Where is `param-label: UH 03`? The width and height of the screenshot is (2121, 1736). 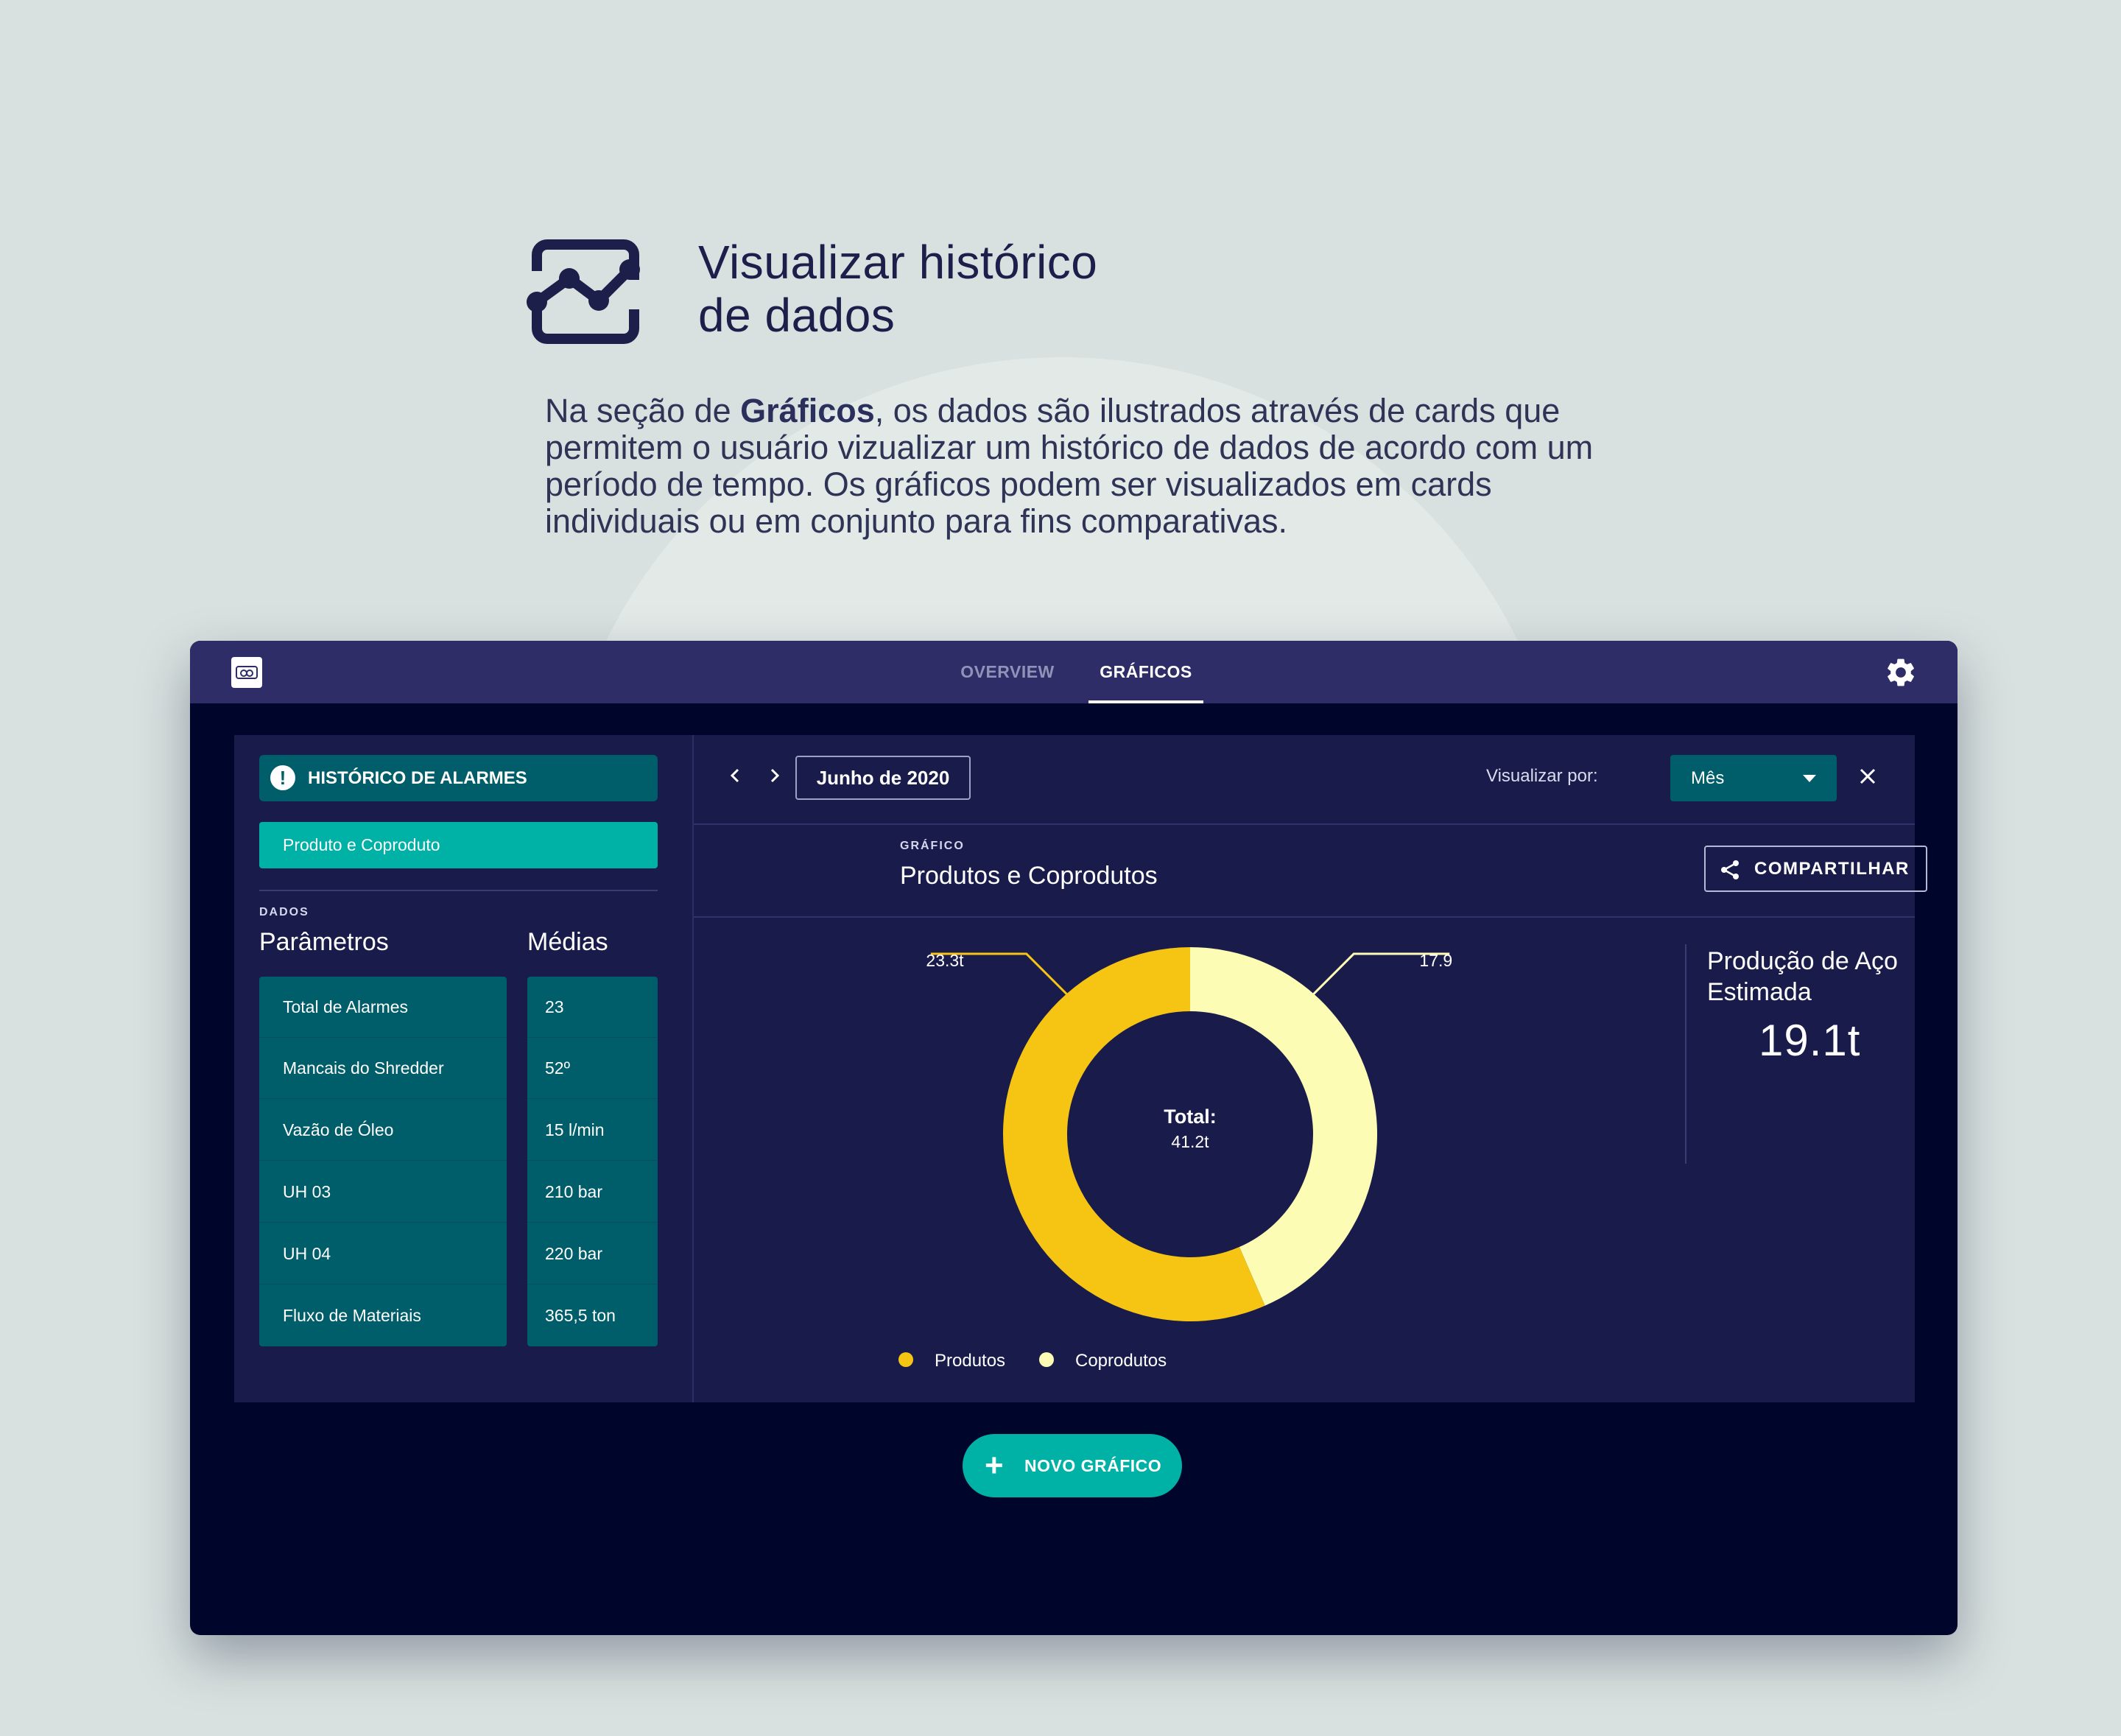 param-label: UH 03 is located at coordinates (307, 1191).